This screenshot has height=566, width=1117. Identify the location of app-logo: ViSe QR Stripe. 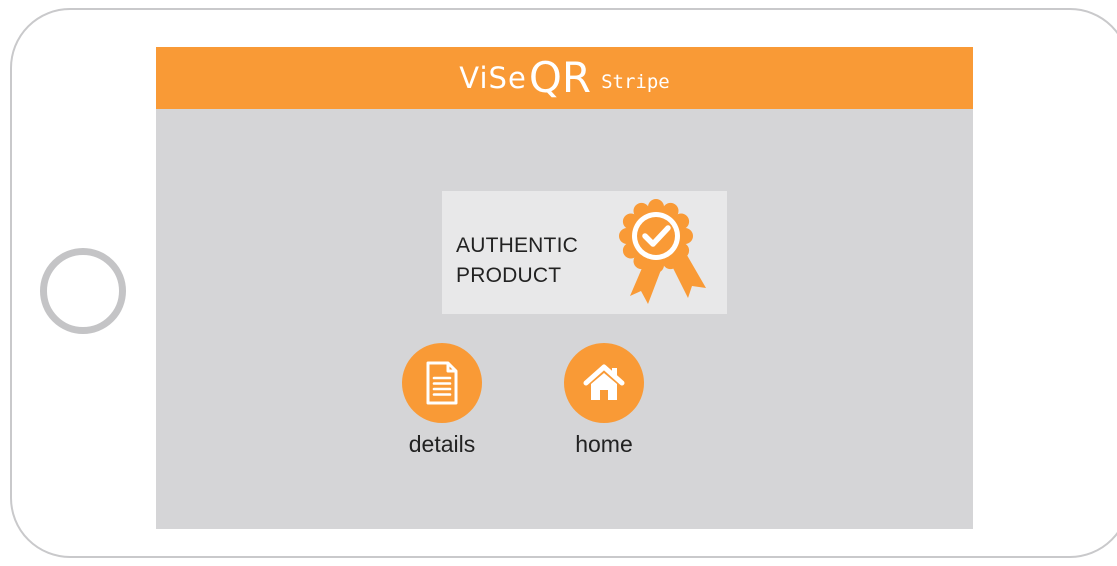
(564, 78).